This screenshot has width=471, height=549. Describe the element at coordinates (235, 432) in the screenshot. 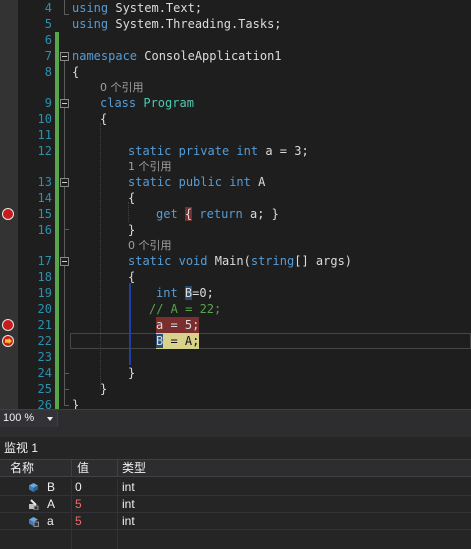

I see `panel-splitter` at that location.